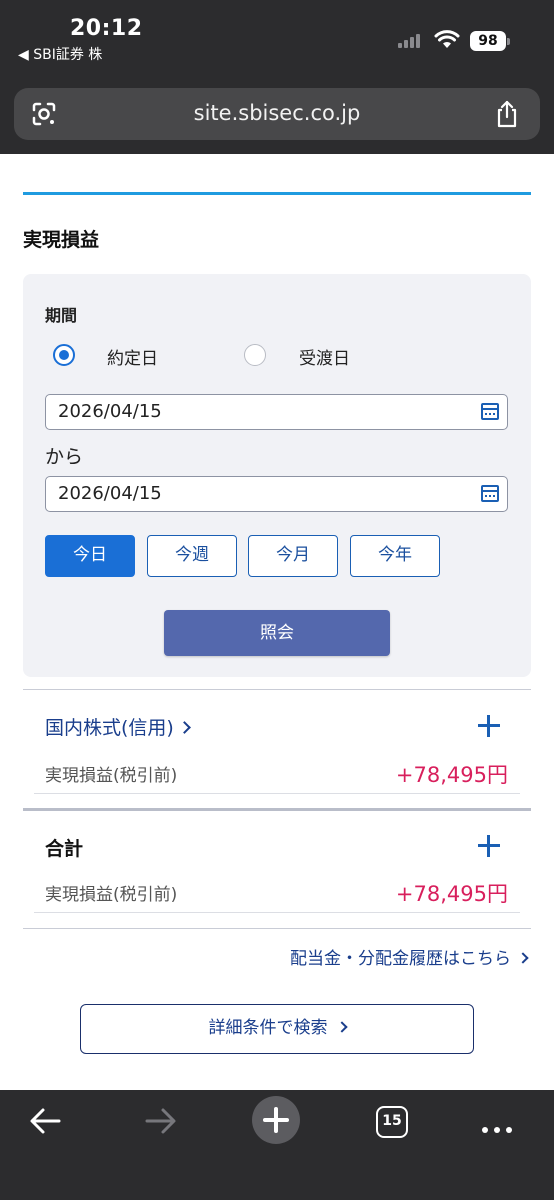 The image size is (554, 1200). Describe the element at coordinates (277, 1145) in the screenshot. I see `browser-toolbar: 15` at that location.